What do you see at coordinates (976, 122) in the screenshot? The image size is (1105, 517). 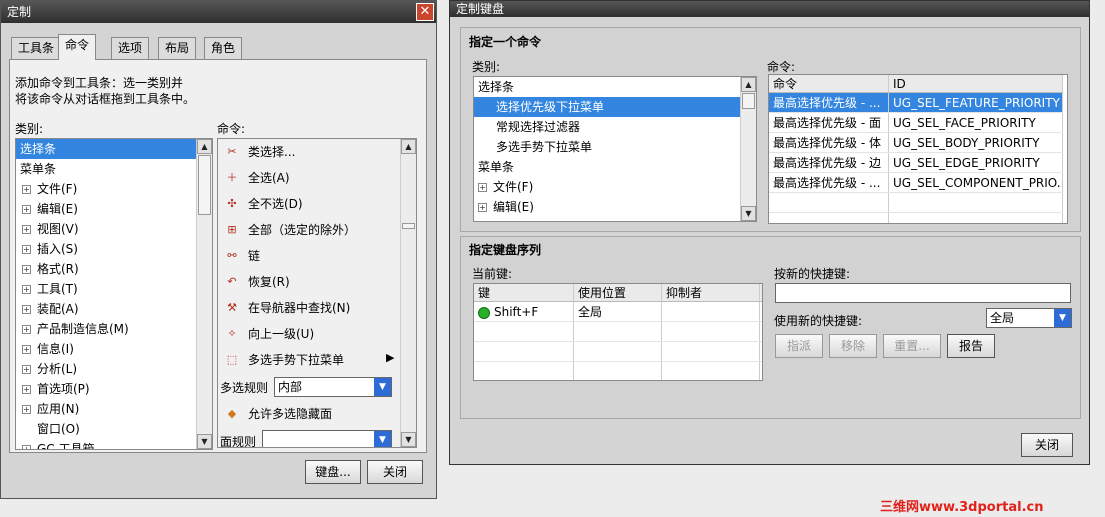 I see `kb-command-id: UG_SEL_FACE_PRIORITY` at bounding box center [976, 122].